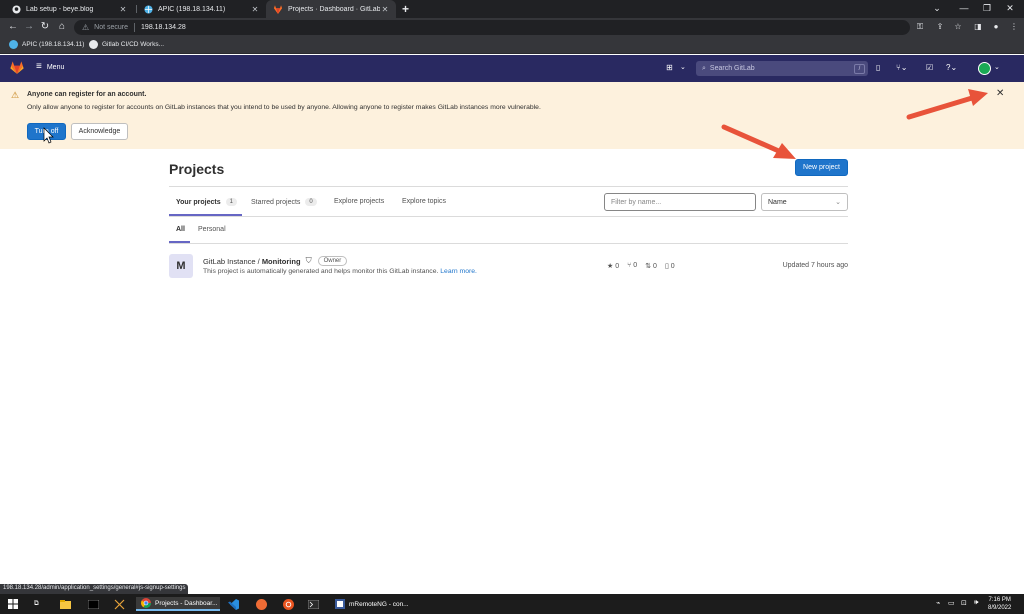 This screenshot has width=1024, height=614. I want to click on browser-tab-apic: APIC (198.18.134.11) ✕, so click(201, 9).